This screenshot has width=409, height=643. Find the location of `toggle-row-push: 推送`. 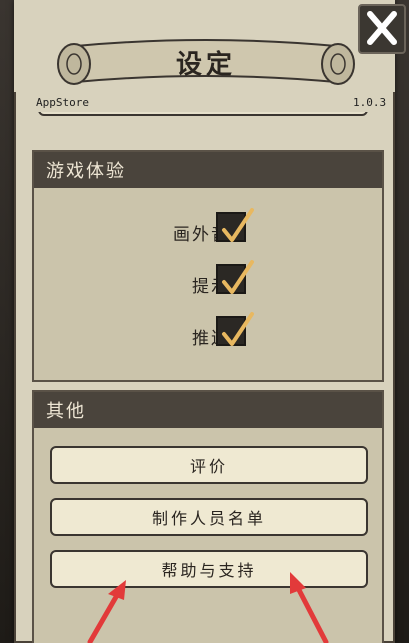

toggle-row-push: 推送 is located at coordinates (208, 334).